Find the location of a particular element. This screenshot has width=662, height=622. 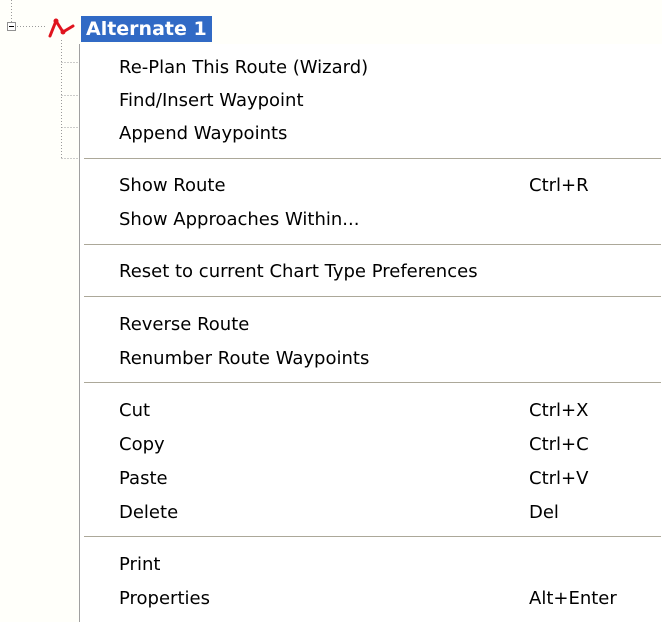

menu-item-replan-route-wizard: Re-Plan This Route (Wizard) is located at coordinates (371, 68).